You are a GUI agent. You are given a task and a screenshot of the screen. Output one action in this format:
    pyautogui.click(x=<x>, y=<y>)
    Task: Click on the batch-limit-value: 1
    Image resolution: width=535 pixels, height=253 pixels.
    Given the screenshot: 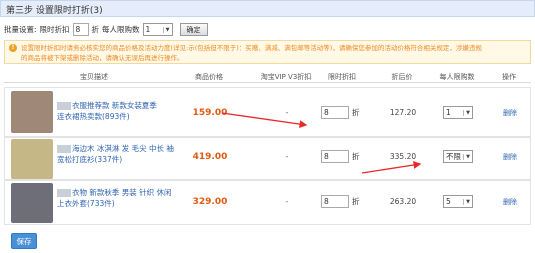 What is the action you would take?
    pyautogui.click(x=148, y=29)
    